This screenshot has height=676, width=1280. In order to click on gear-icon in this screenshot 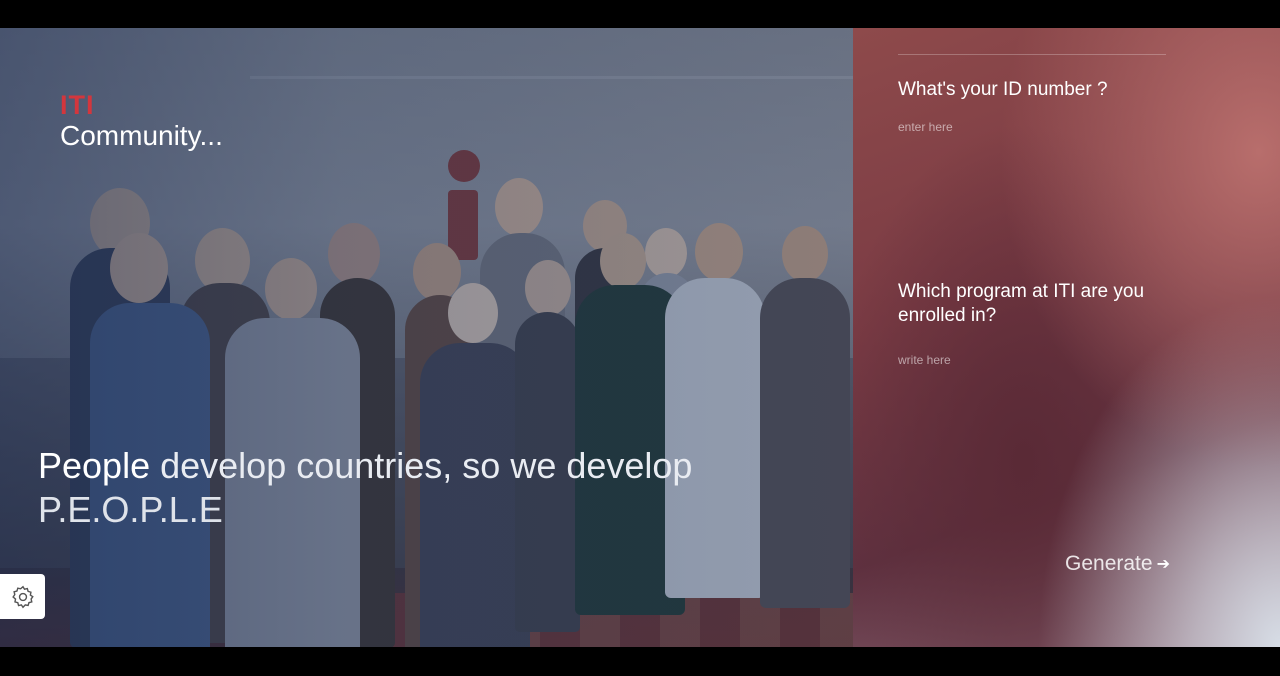, I will do `click(22, 596)`.